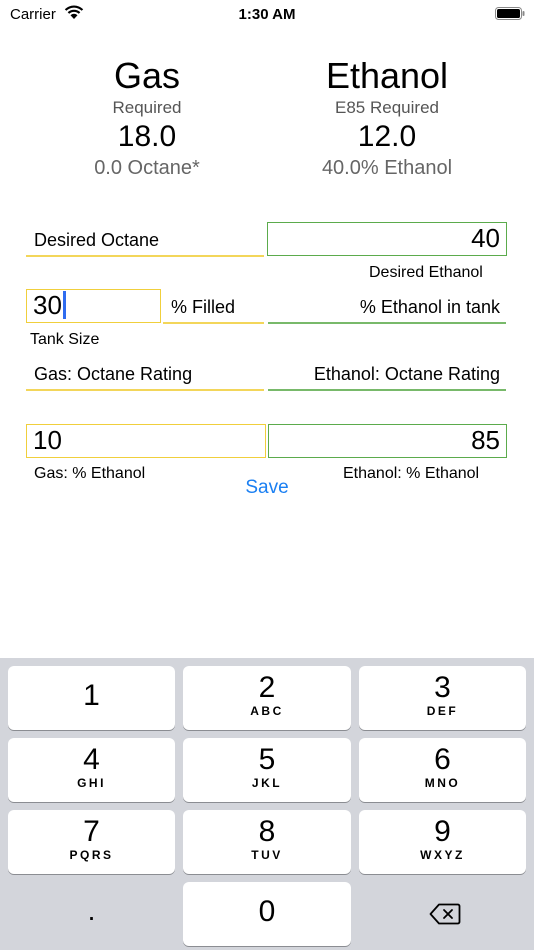 The width and height of the screenshot is (534, 950). What do you see at coordinates (387, 168) in the screenshot?
I see `ethanol-percent-result: 40.0% Ethanol` at bounding box center [387, 168].